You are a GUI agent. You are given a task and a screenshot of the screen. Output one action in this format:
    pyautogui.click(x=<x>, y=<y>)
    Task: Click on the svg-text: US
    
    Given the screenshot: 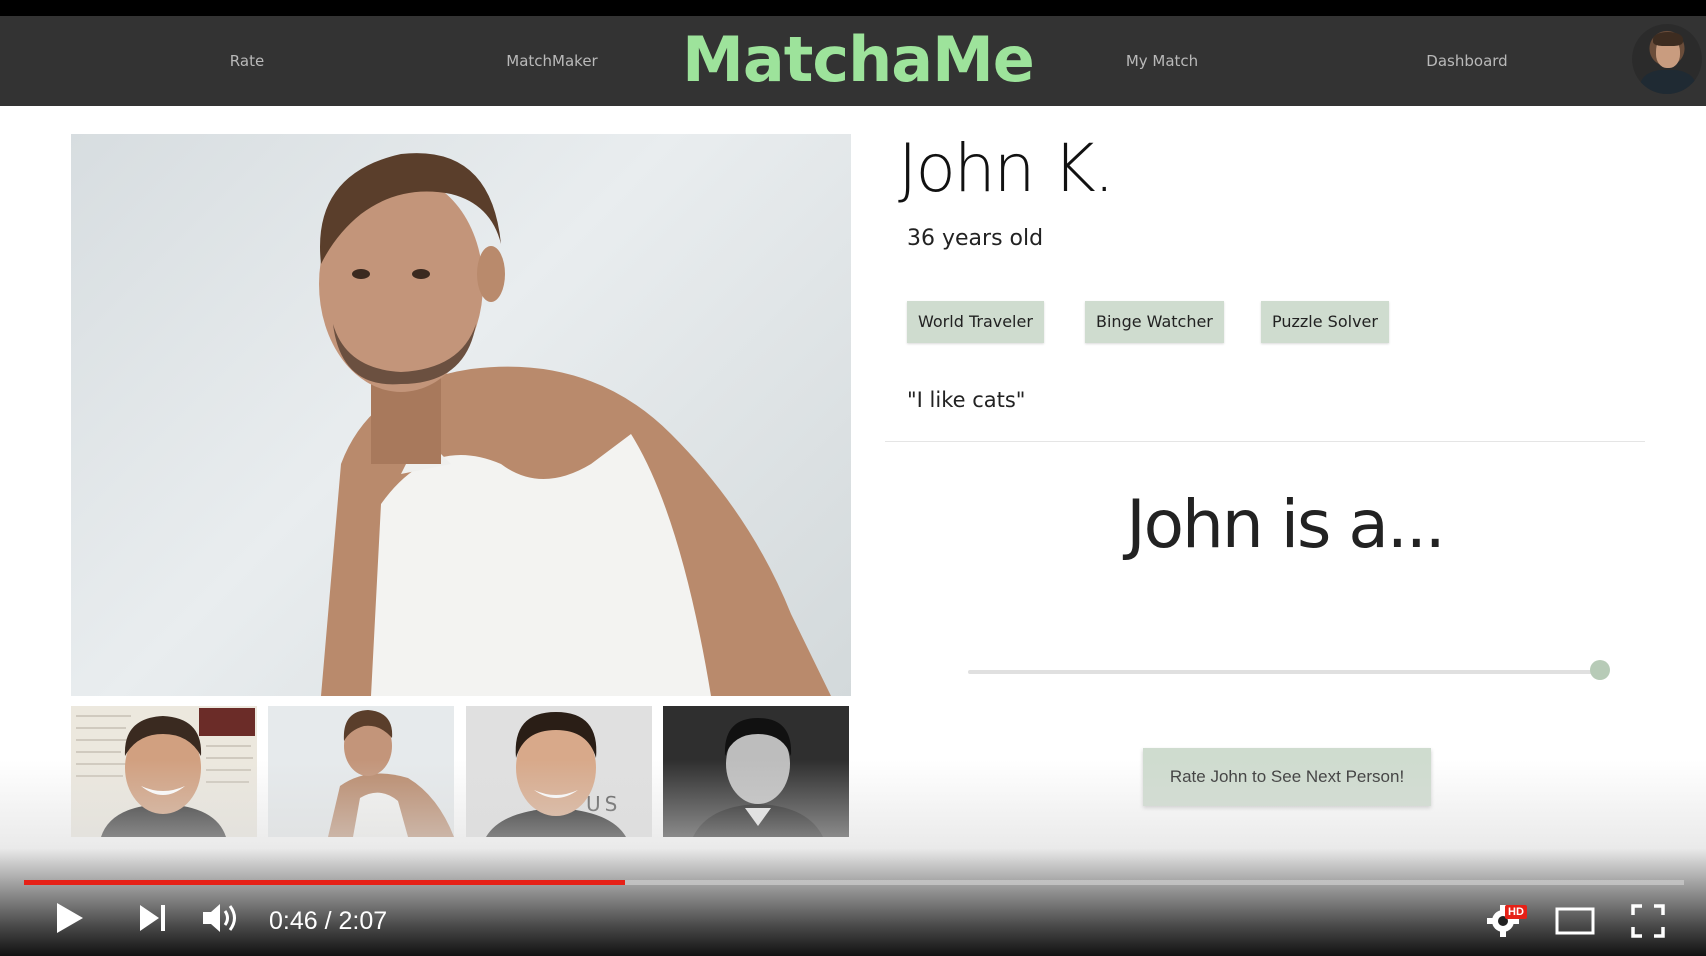 What is the action you would take?
    pyautogui.click(x=603, y=804)
    